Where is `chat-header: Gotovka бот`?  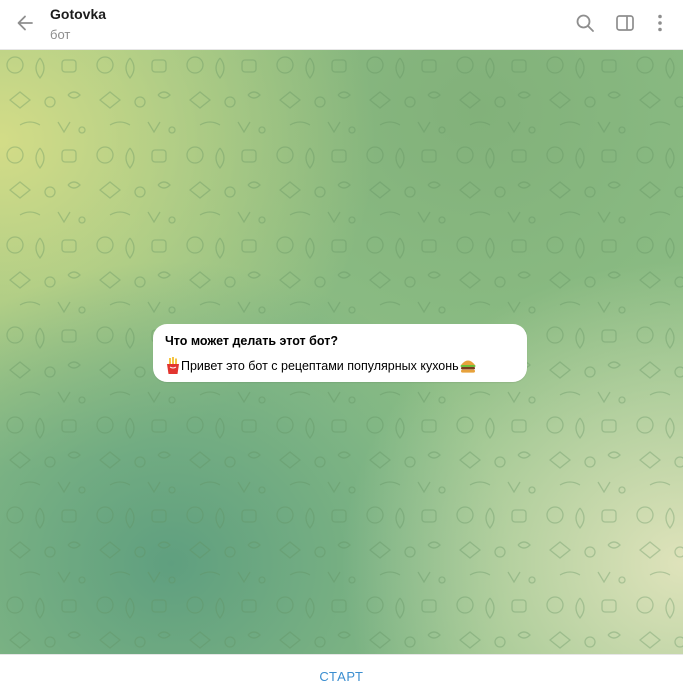 chat-header: Gotovka бот is located at coordinates (341, 25).